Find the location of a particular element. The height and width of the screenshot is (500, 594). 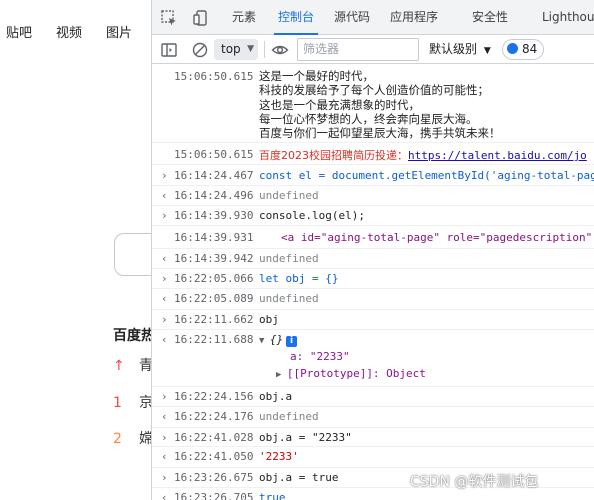

expand-triangle-icon: ▼ is located at coordinates (264, 341).